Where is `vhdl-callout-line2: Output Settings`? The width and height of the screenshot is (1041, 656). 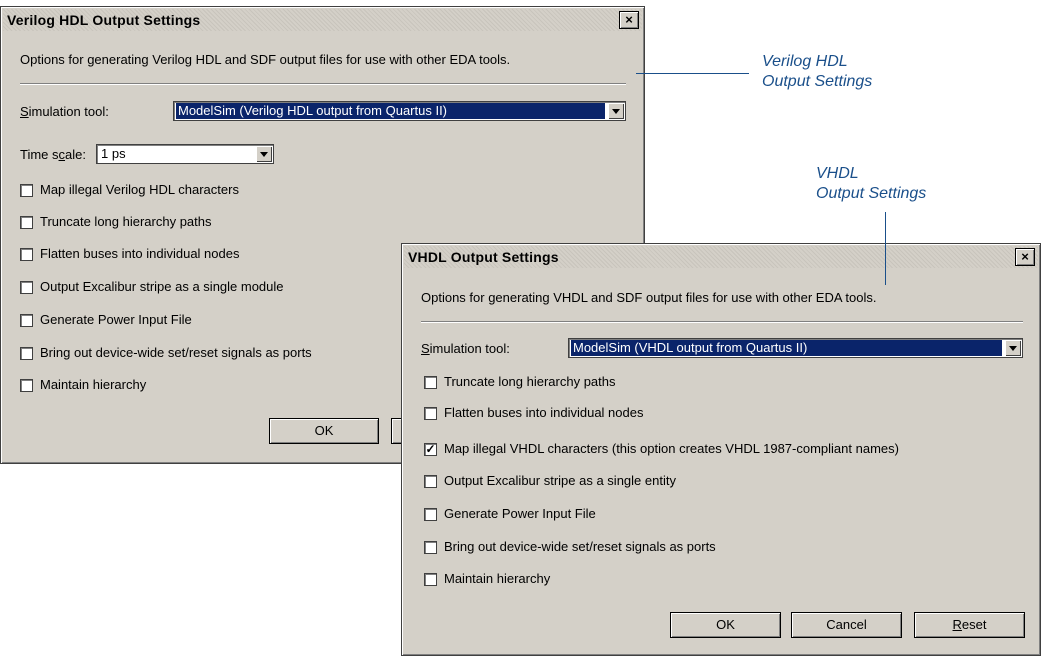
vhdl-callout-line2: Output Settings is located at coordinates (871, 193).